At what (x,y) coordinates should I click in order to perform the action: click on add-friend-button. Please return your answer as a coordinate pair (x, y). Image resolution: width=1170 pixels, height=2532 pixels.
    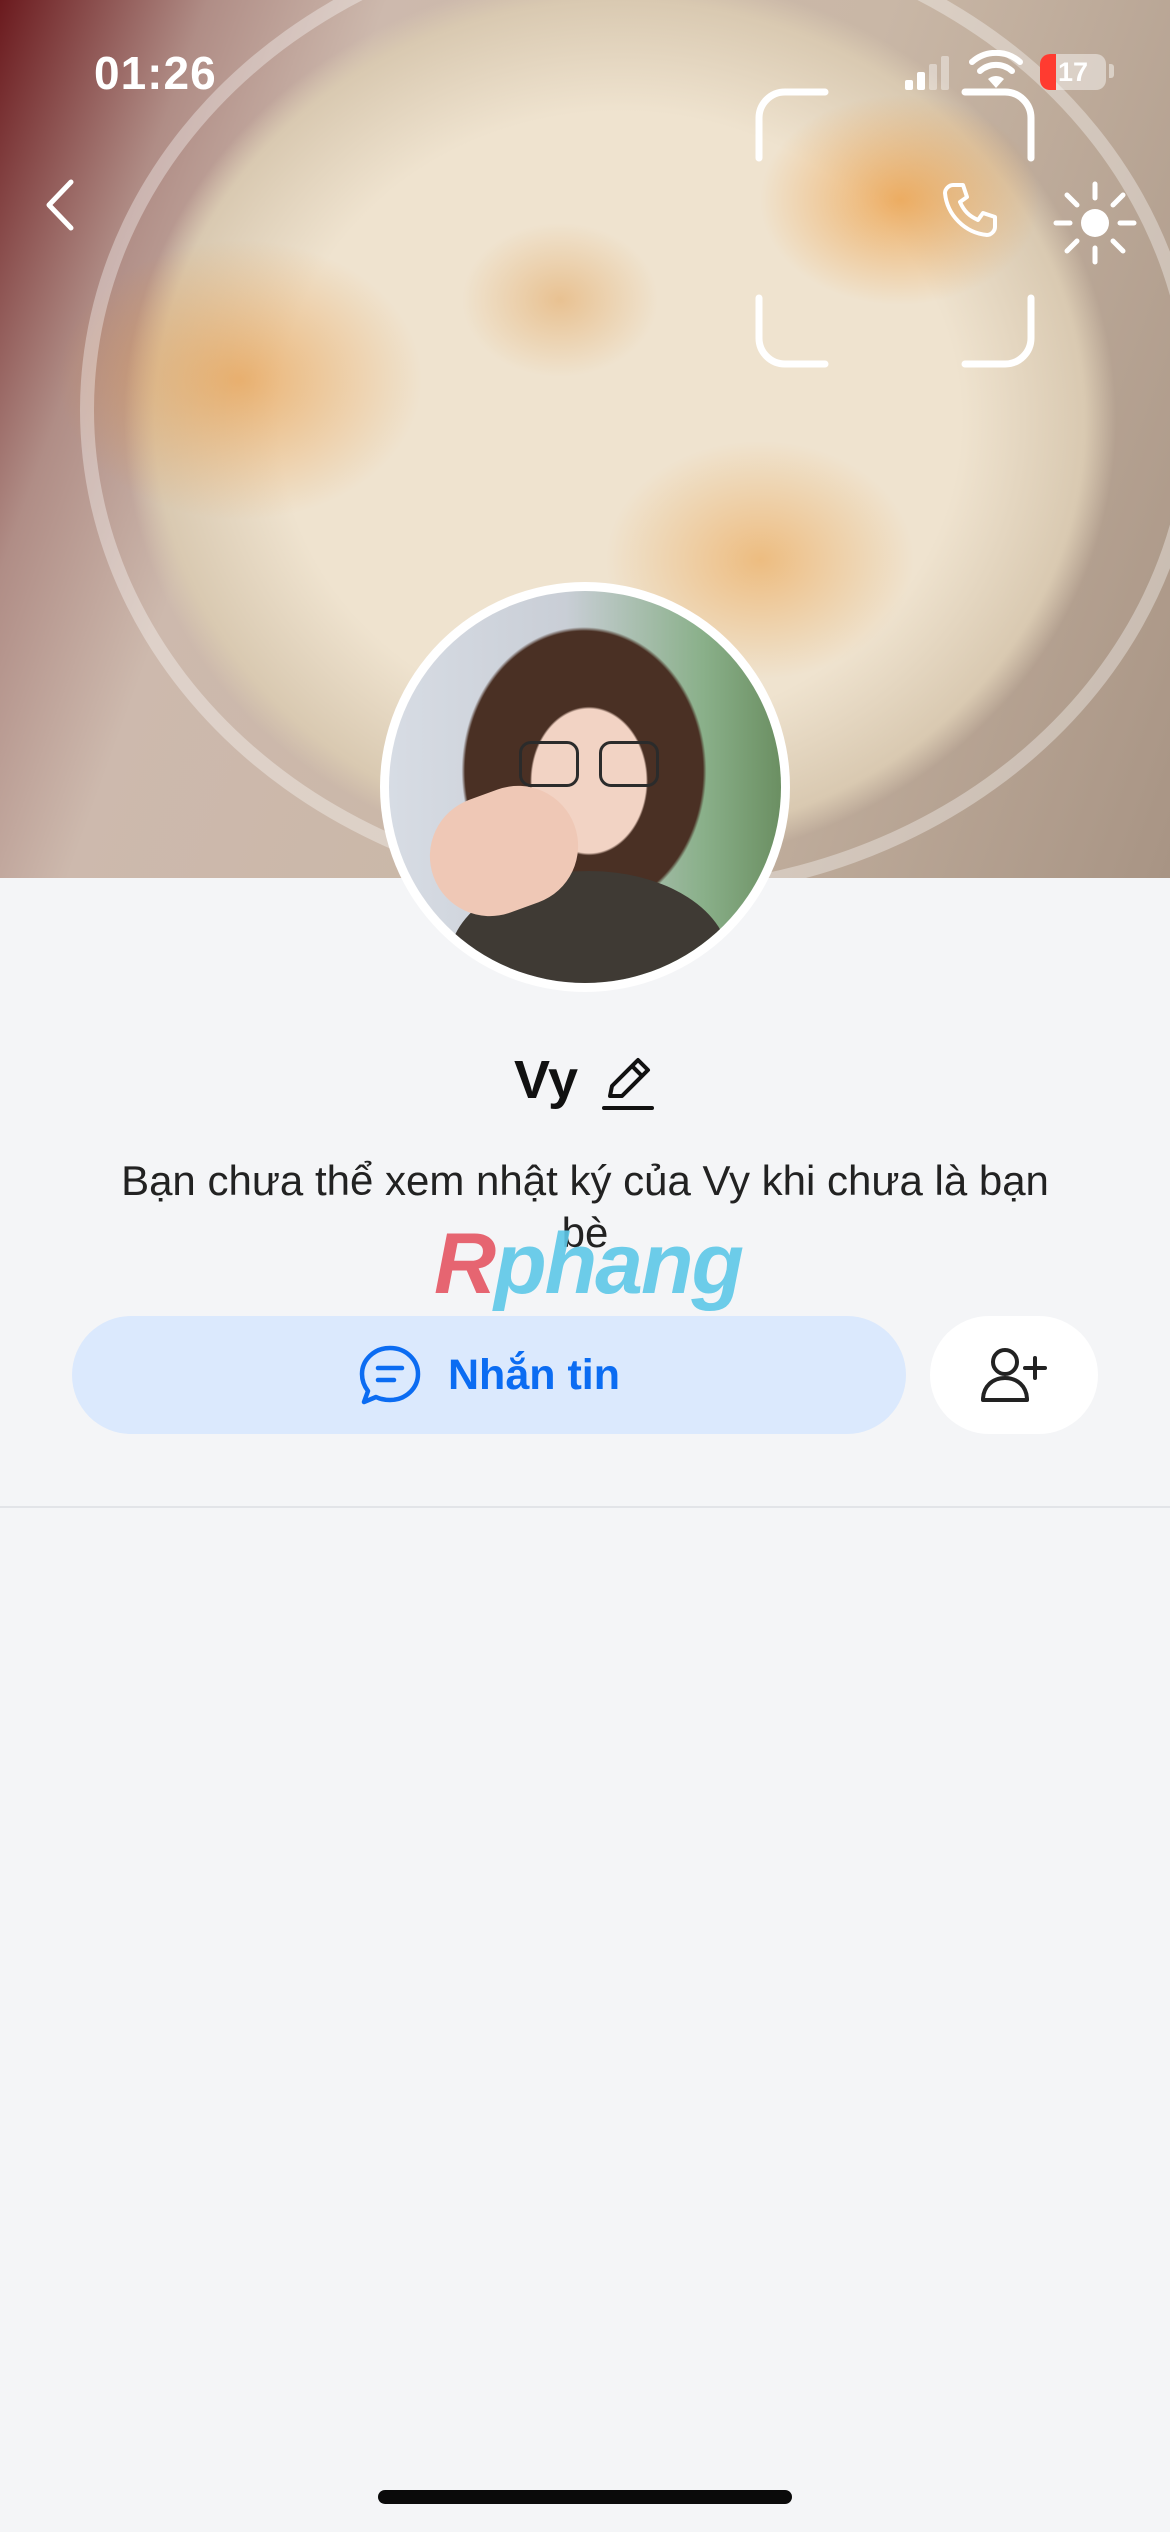
    Looking at the image, I should click on (1014, 1375).